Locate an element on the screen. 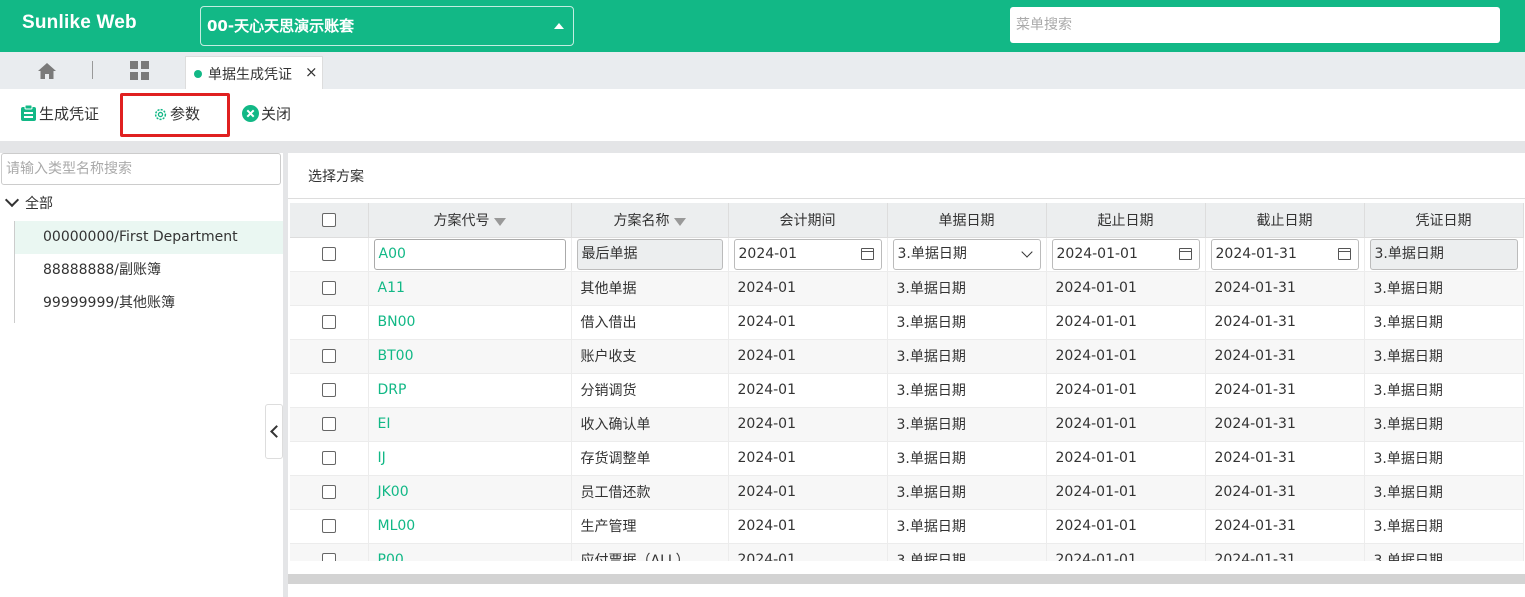 This screenshot has height=597, width=1525. filter-name-cell: 最后单据 is located at coordinates (650, 254).